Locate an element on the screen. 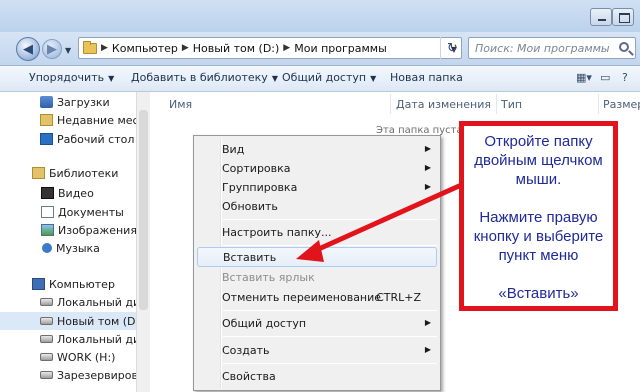  callout-line: Откройте папку is located at coordinates (538, 141).